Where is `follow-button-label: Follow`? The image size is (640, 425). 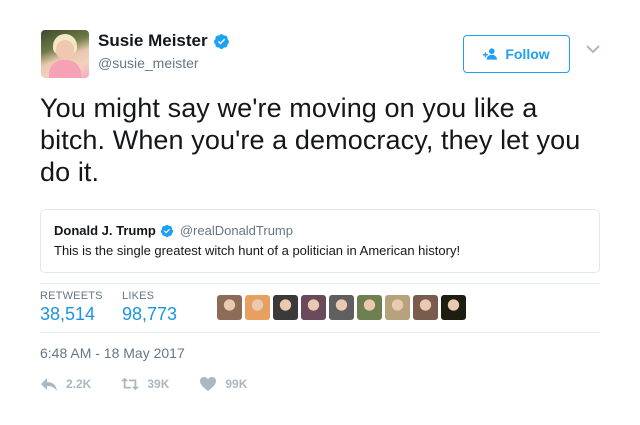
follow-button-label: Follow is located at coordinates (527, 54).